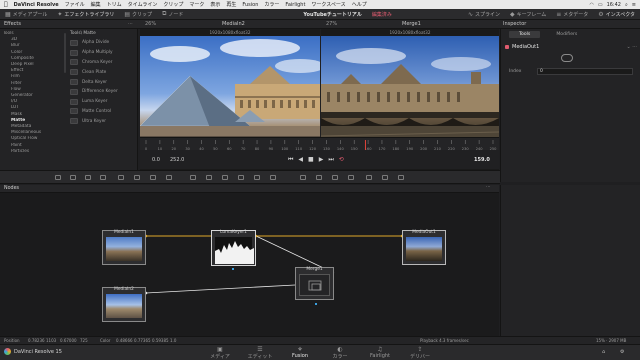 This screenshot has width=640, height=360. I want to click on index-field: 0, so click(585, 71).